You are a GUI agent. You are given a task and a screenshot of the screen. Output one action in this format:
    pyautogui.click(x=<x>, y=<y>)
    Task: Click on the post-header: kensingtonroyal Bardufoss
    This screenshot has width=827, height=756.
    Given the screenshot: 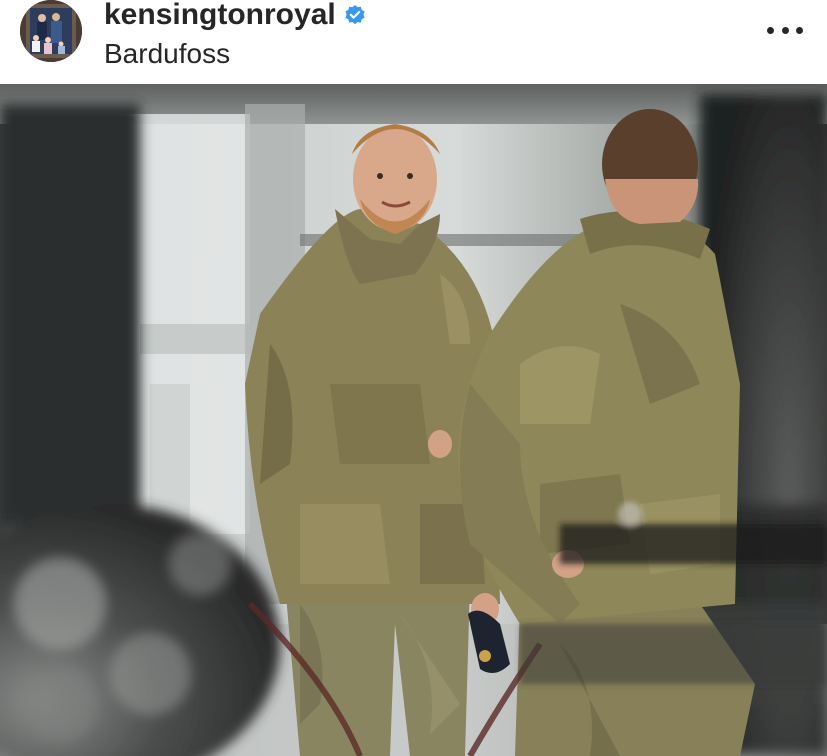 What is the action you would take?
    pyautogui.click(x=413, y=42)
    